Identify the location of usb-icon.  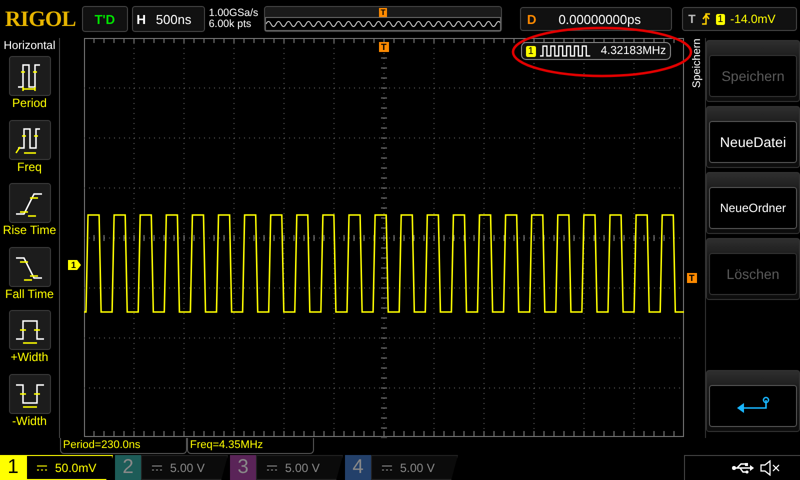
(743, 468).